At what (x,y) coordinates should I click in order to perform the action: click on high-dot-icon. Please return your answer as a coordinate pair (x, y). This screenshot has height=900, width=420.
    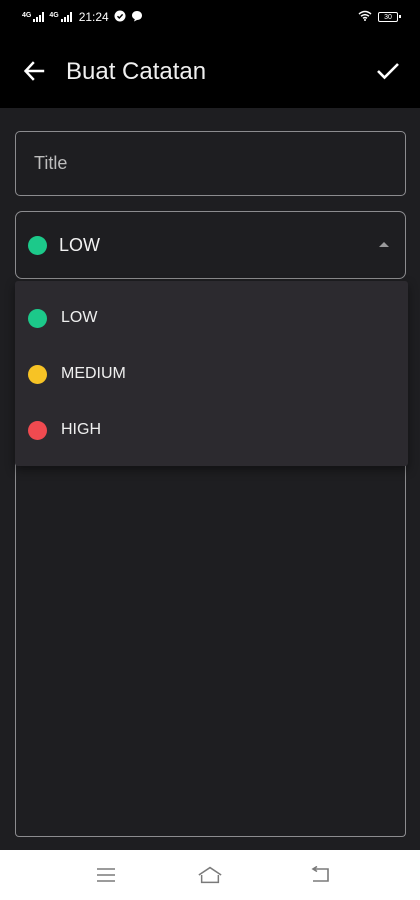
    Looking at the image, I should click on (37, 430).